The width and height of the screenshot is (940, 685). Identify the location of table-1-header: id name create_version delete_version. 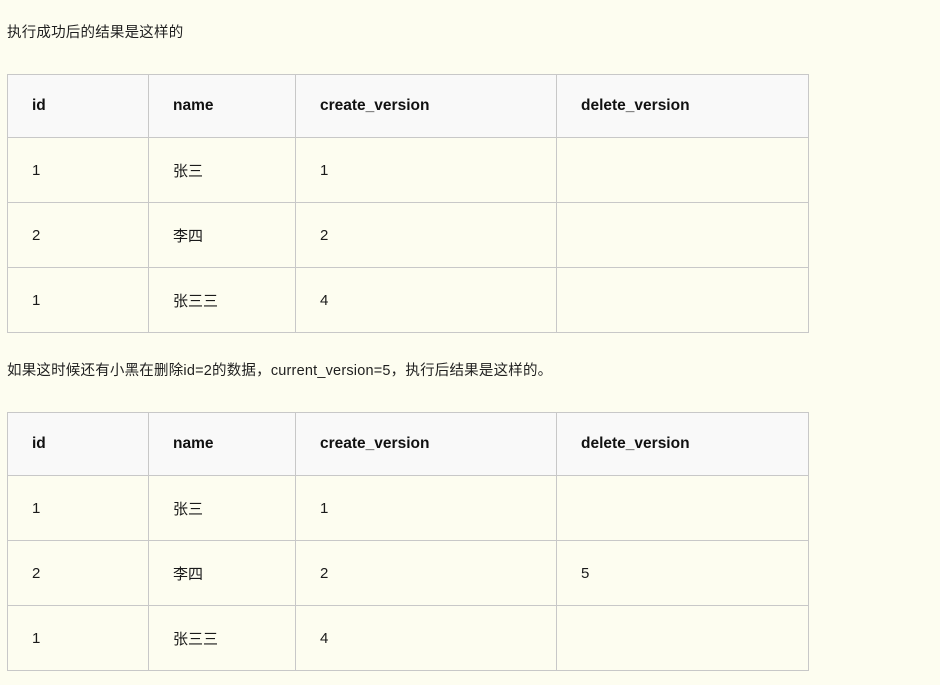
(408, 106).